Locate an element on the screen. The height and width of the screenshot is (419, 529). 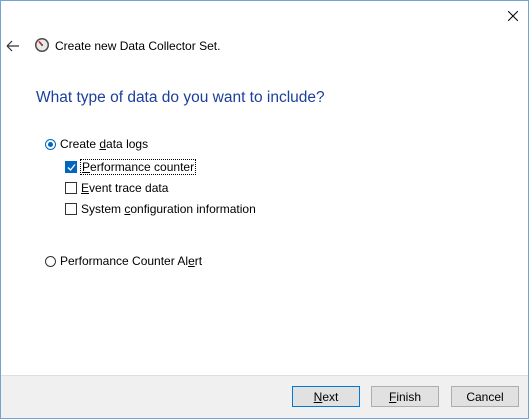
performance-counter-alert-radio is located at coordinates (50, 261).